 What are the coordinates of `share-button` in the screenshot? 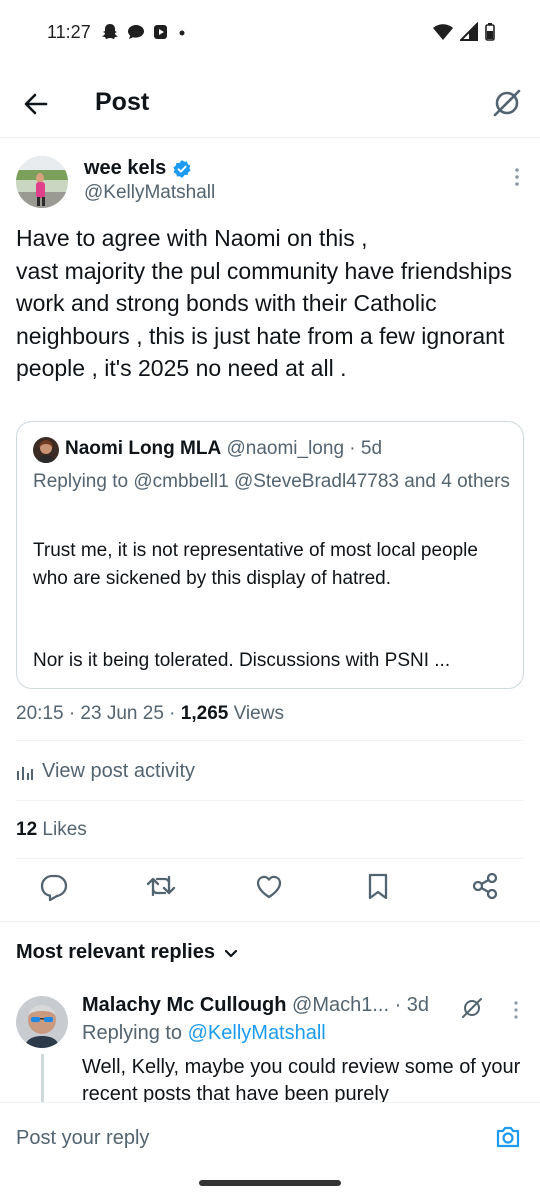 It's located at (485, 886).